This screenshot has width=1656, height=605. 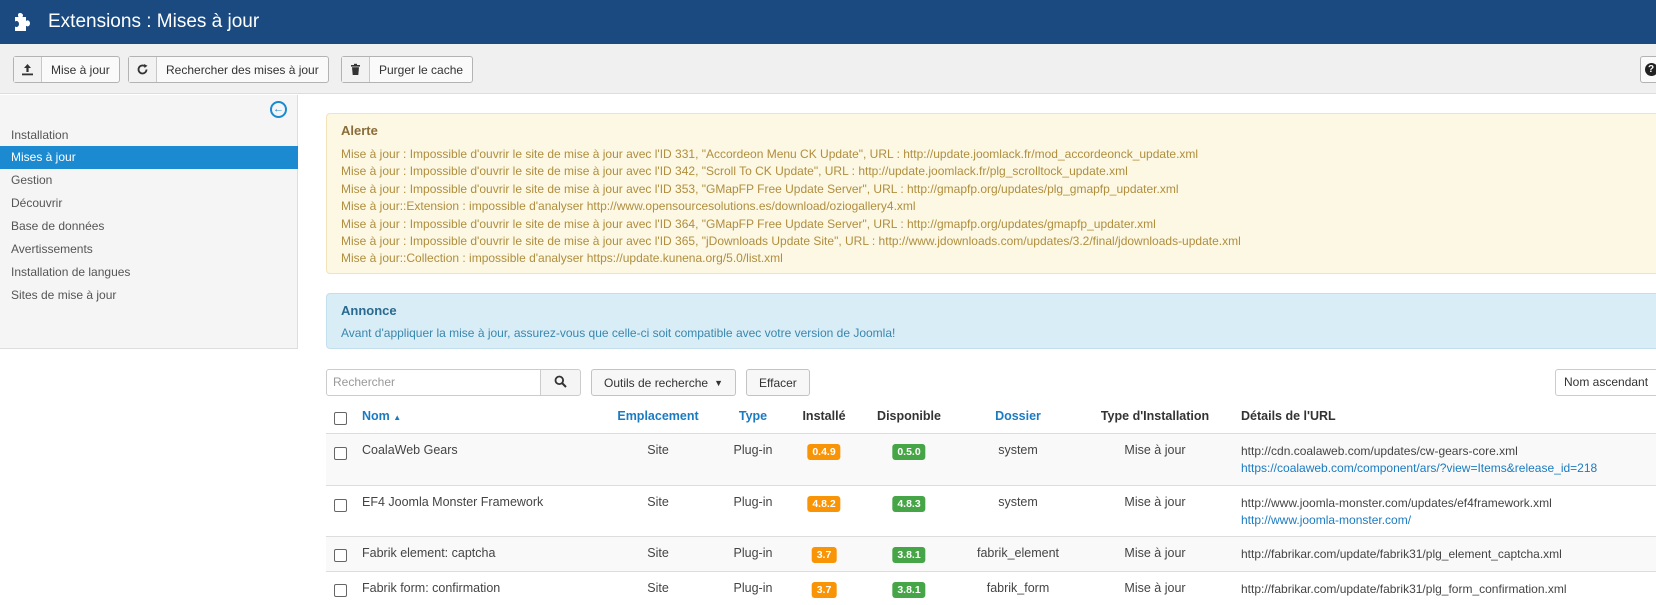 I want to click on column-install-type: Type d'Installation, so click(x=1155, y=416).